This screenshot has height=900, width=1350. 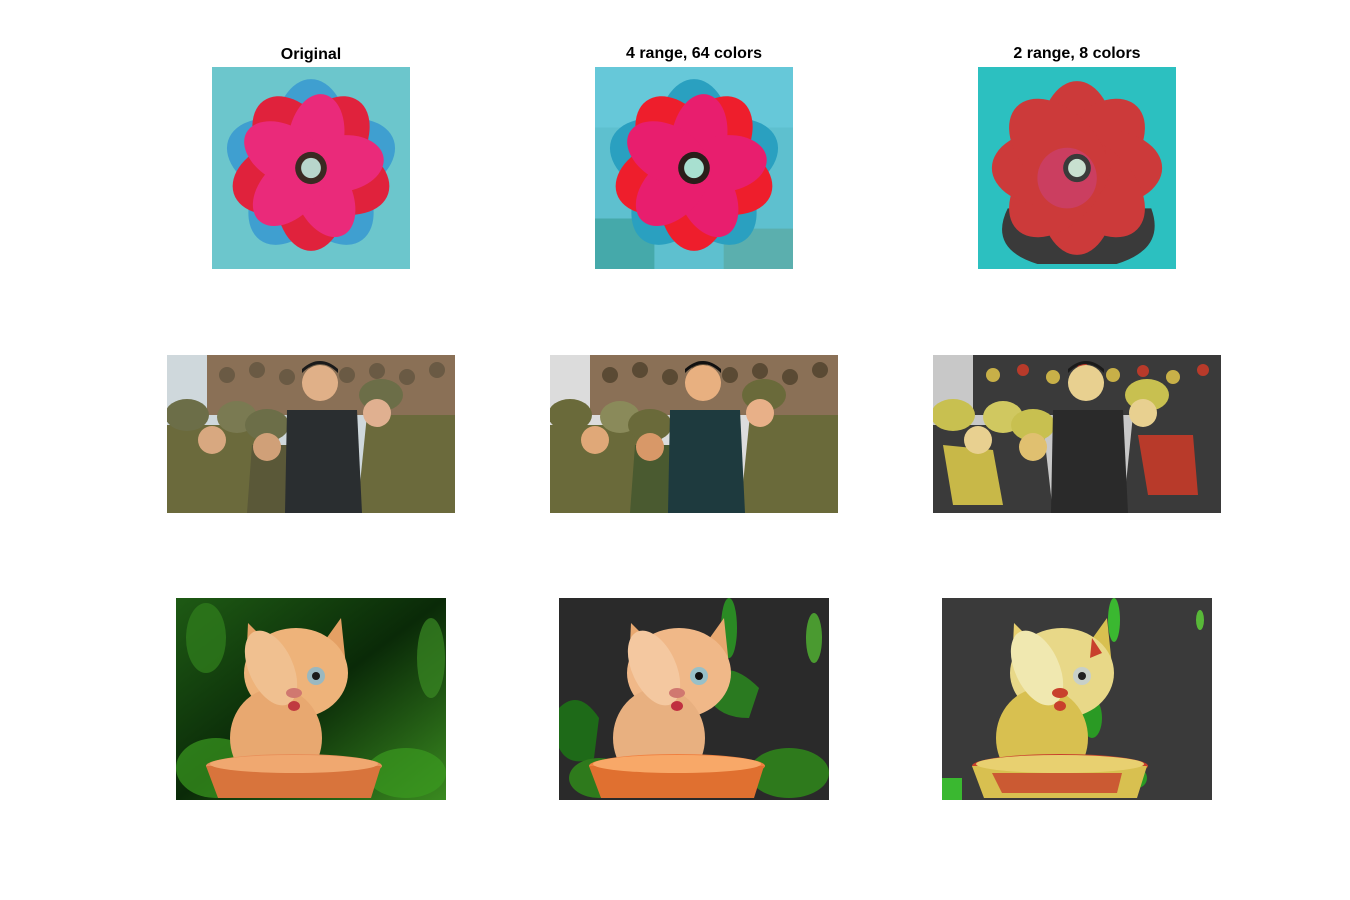 What do you see at coordinates (694, 434) in the screenshot?
I see `crowd-64-colors-image` at bounding box center [694, 434].